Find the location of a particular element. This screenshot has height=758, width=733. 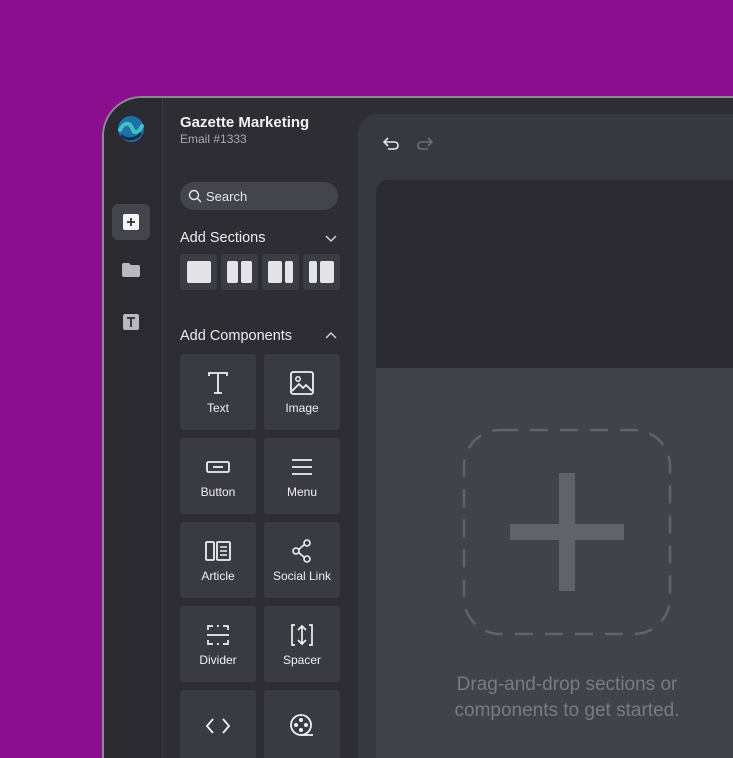

share-icon is located at coordinates (301, 551).